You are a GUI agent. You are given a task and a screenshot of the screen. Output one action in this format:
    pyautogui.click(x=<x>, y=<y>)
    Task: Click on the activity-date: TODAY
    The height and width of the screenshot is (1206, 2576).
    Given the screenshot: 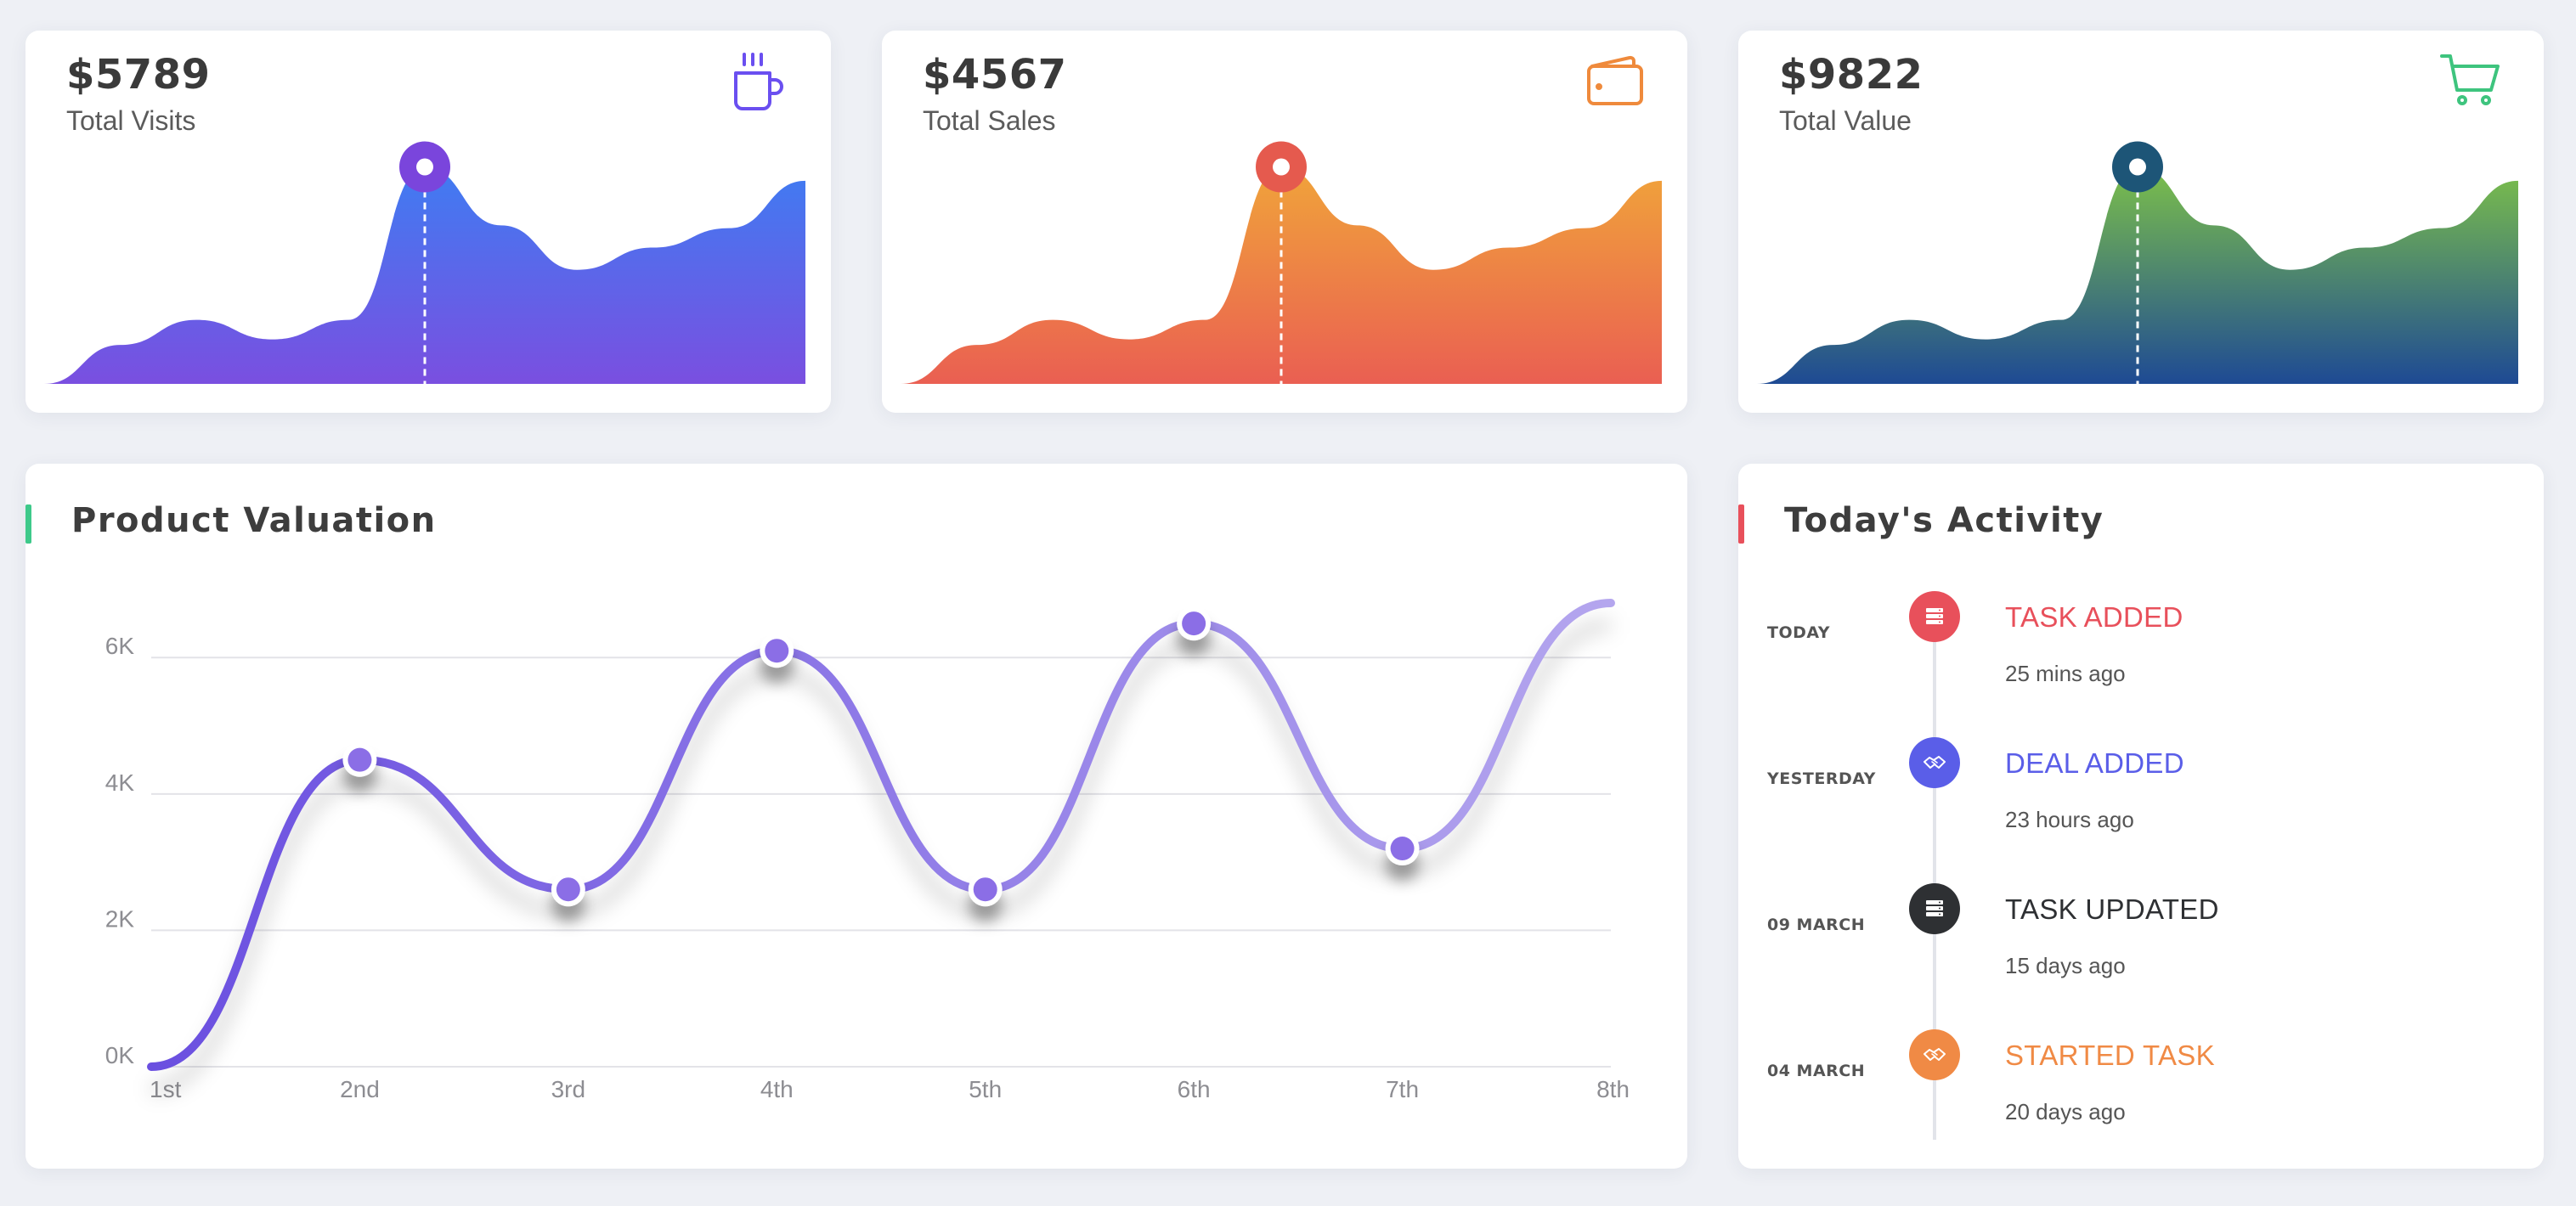 What is the action you would take?
    pyautogui.click(x=1799, y=632)
    